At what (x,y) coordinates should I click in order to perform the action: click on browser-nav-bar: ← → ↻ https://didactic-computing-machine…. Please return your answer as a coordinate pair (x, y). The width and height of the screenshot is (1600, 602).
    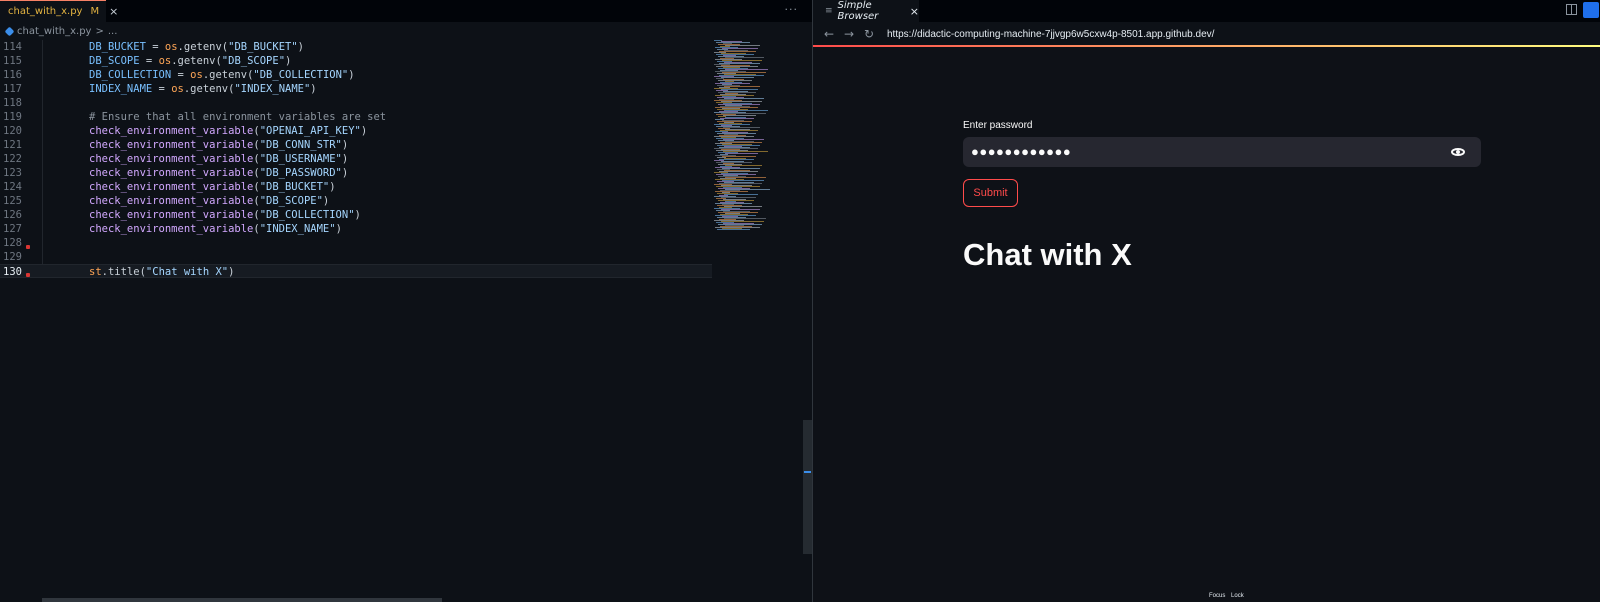
    Looking at the image, I should click on (1206, 34).